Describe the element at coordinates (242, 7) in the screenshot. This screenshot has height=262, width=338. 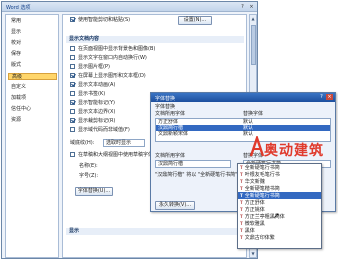
I see `help-icon: ?` at that location.